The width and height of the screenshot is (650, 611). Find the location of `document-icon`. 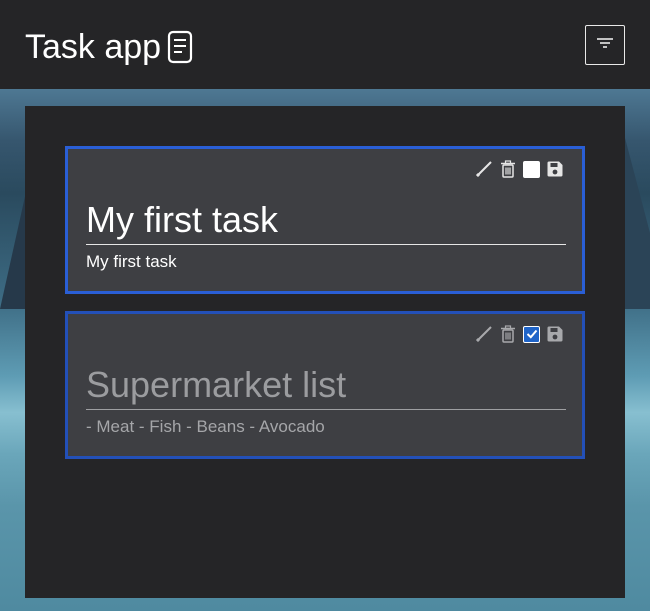

document-icon is located at coordinates (180, 47).